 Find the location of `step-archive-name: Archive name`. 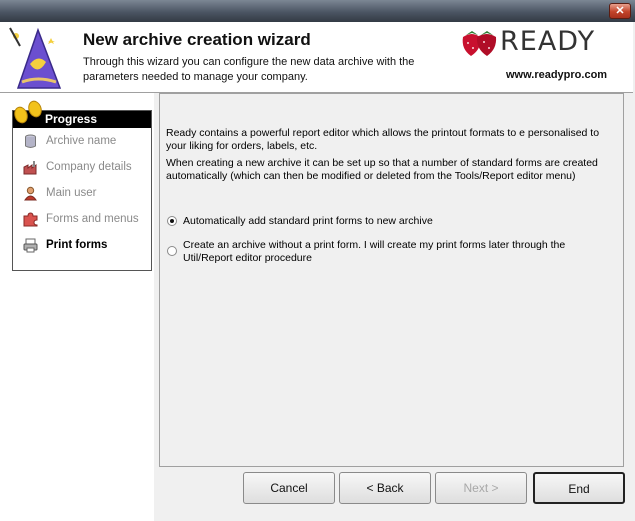

step-archive-name: Archive name is located at coordinates (84, 142).